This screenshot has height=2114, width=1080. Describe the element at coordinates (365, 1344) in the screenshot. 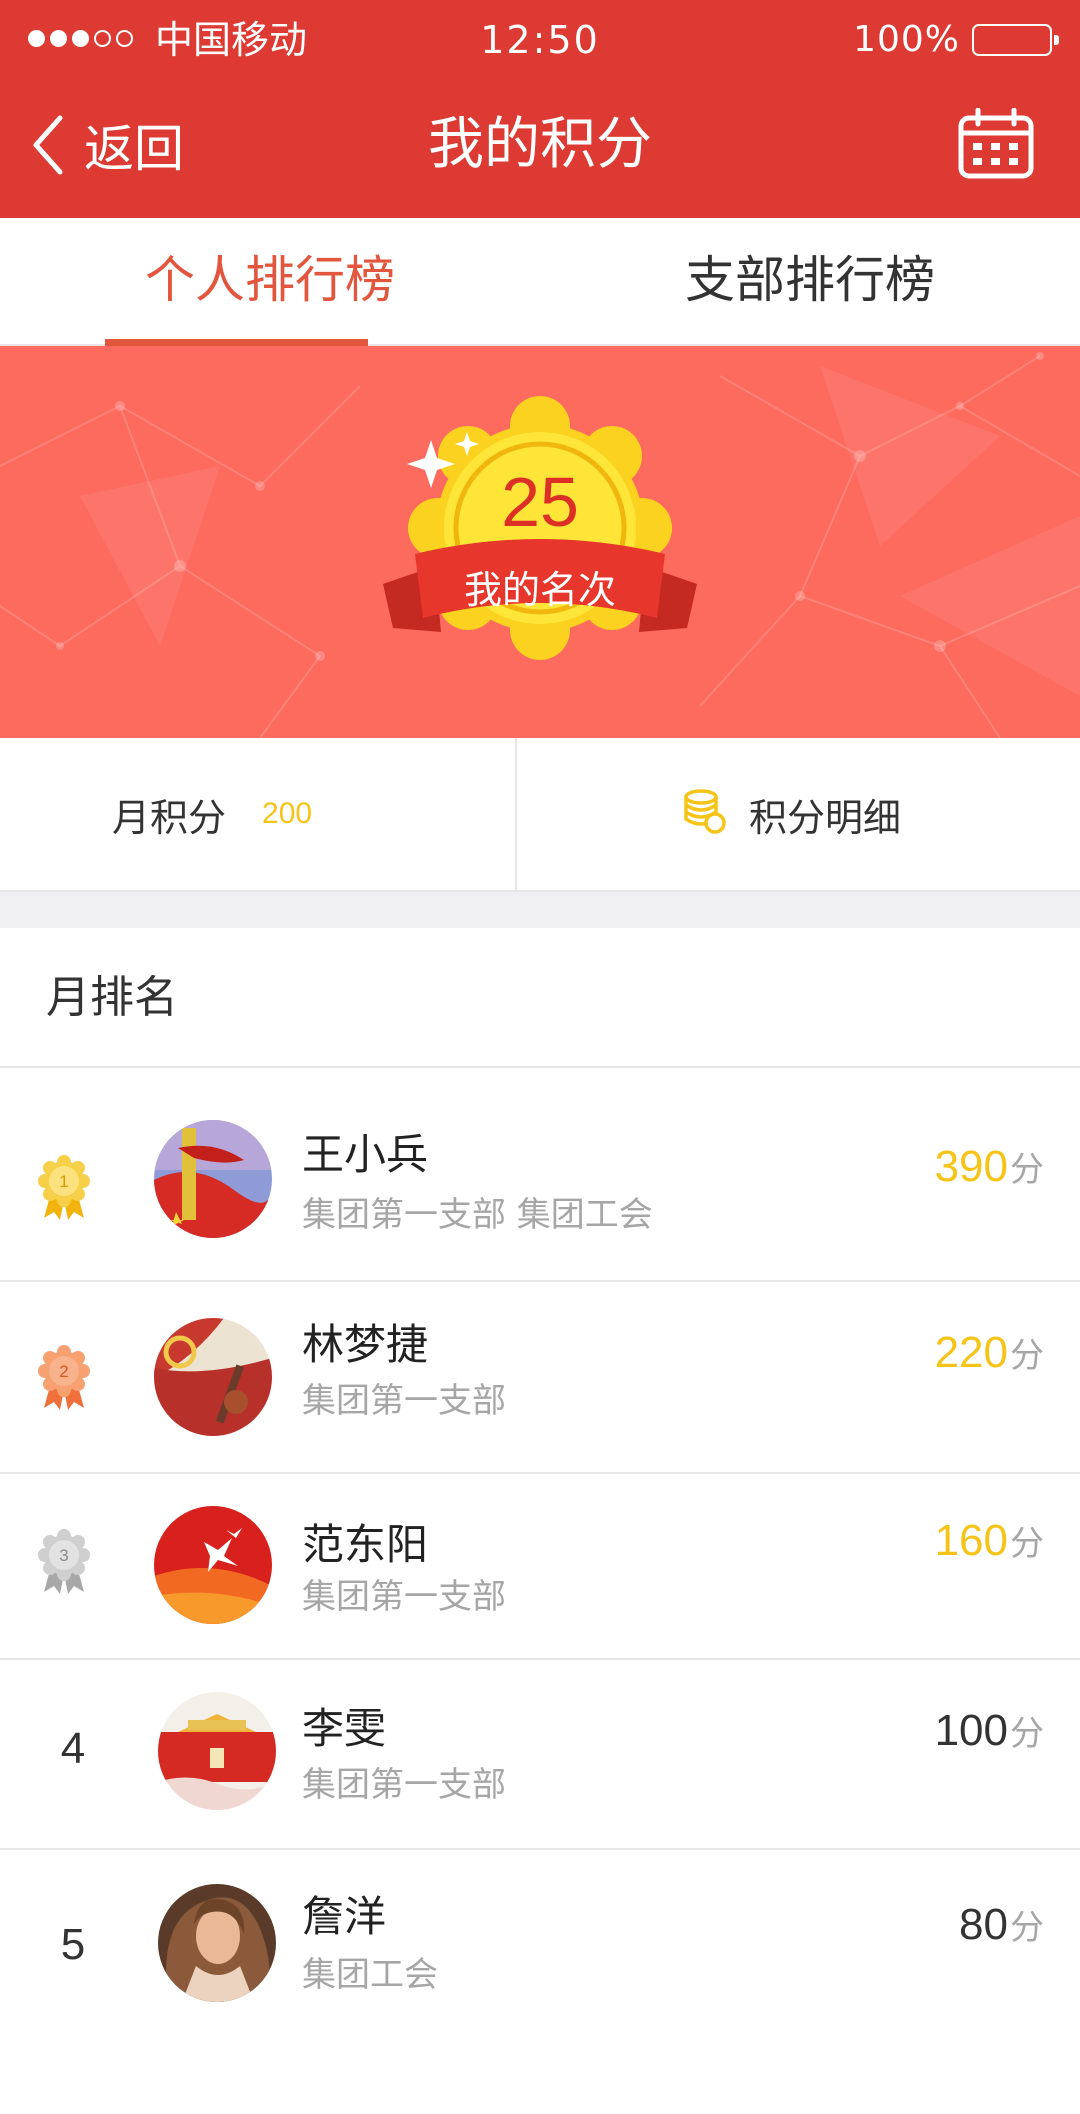

I see `member-name: 林梦捷` at that location.